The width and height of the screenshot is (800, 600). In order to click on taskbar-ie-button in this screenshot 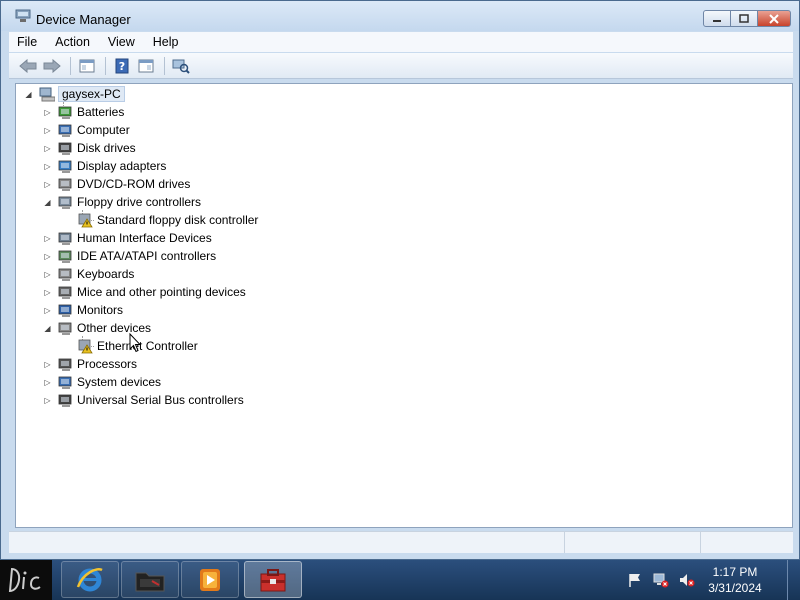, I will do `click(90, 579)`.